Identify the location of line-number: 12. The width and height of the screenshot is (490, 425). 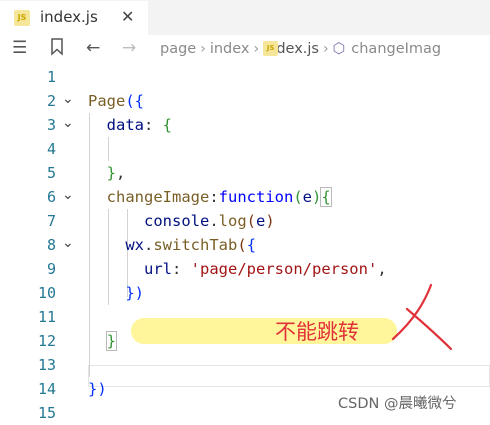
(46, 341).